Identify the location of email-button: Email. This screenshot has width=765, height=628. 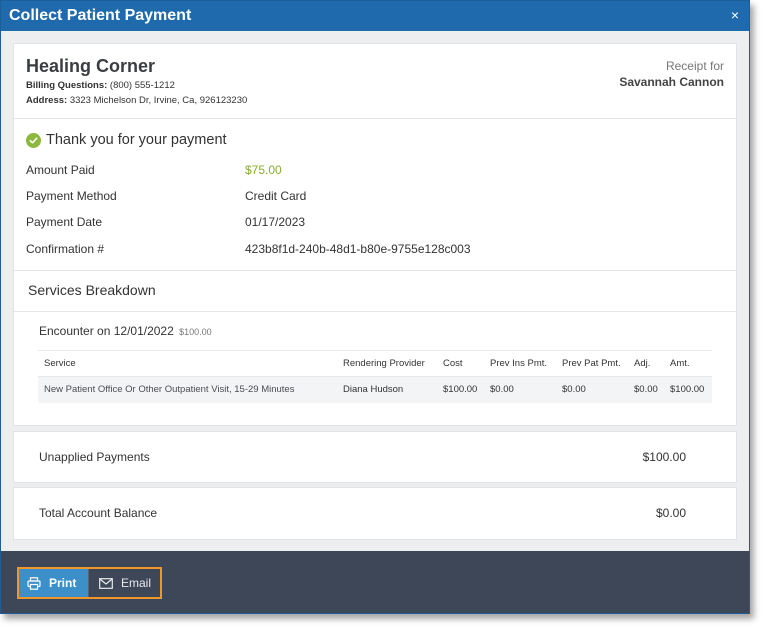
(124, 583).